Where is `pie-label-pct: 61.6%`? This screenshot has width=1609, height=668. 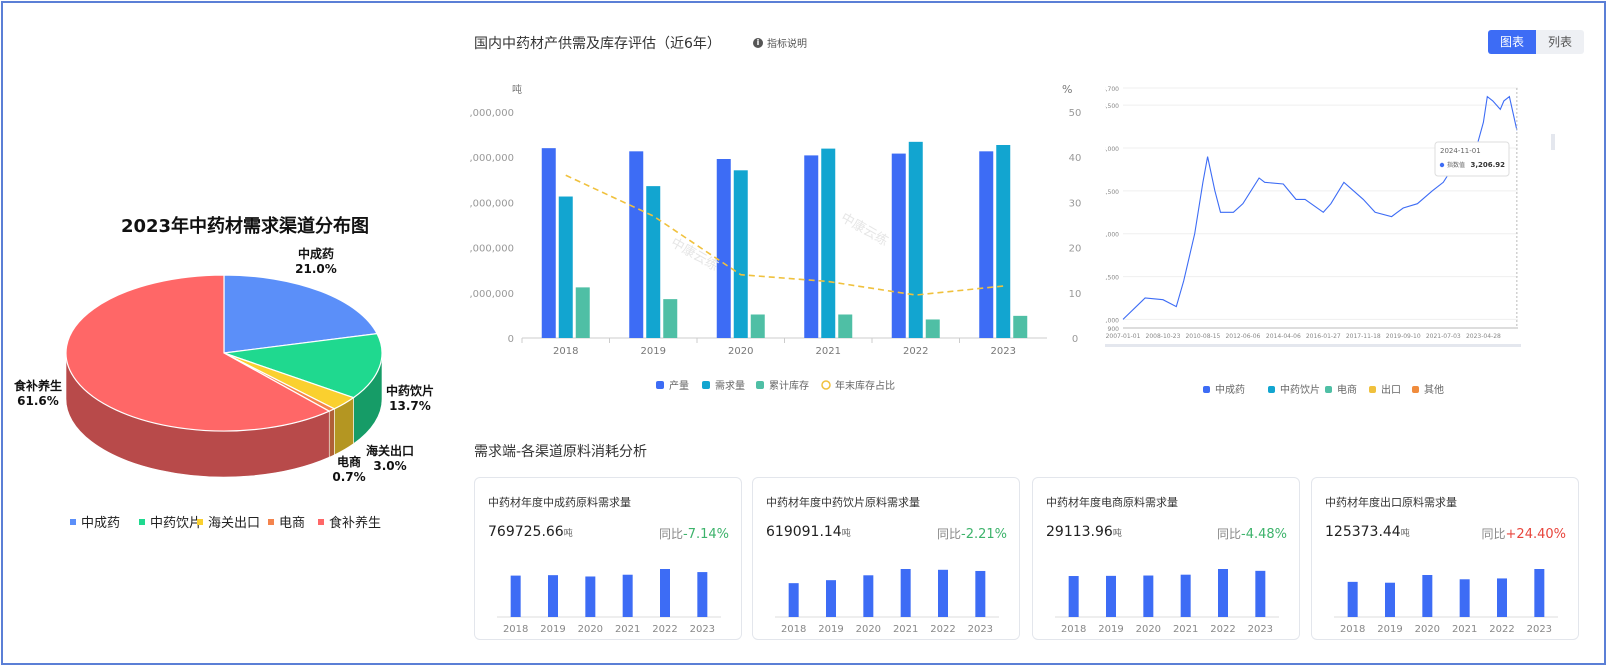
pie-label-pct: 61.6% is located at coordinates (38, 401).